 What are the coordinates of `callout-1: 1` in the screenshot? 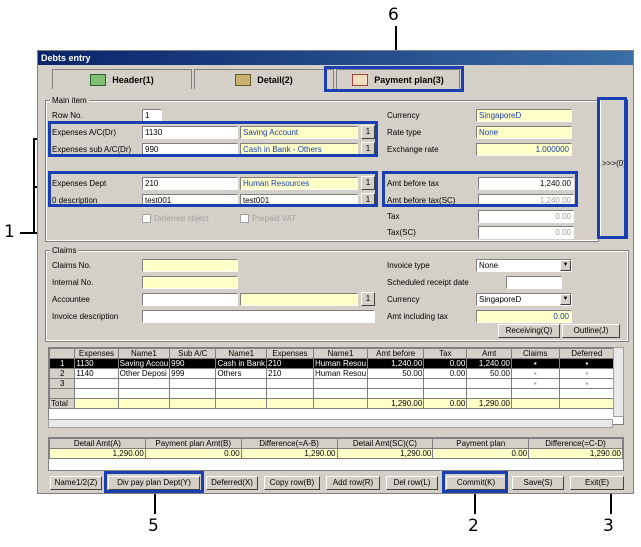 It's located at (9, 232).